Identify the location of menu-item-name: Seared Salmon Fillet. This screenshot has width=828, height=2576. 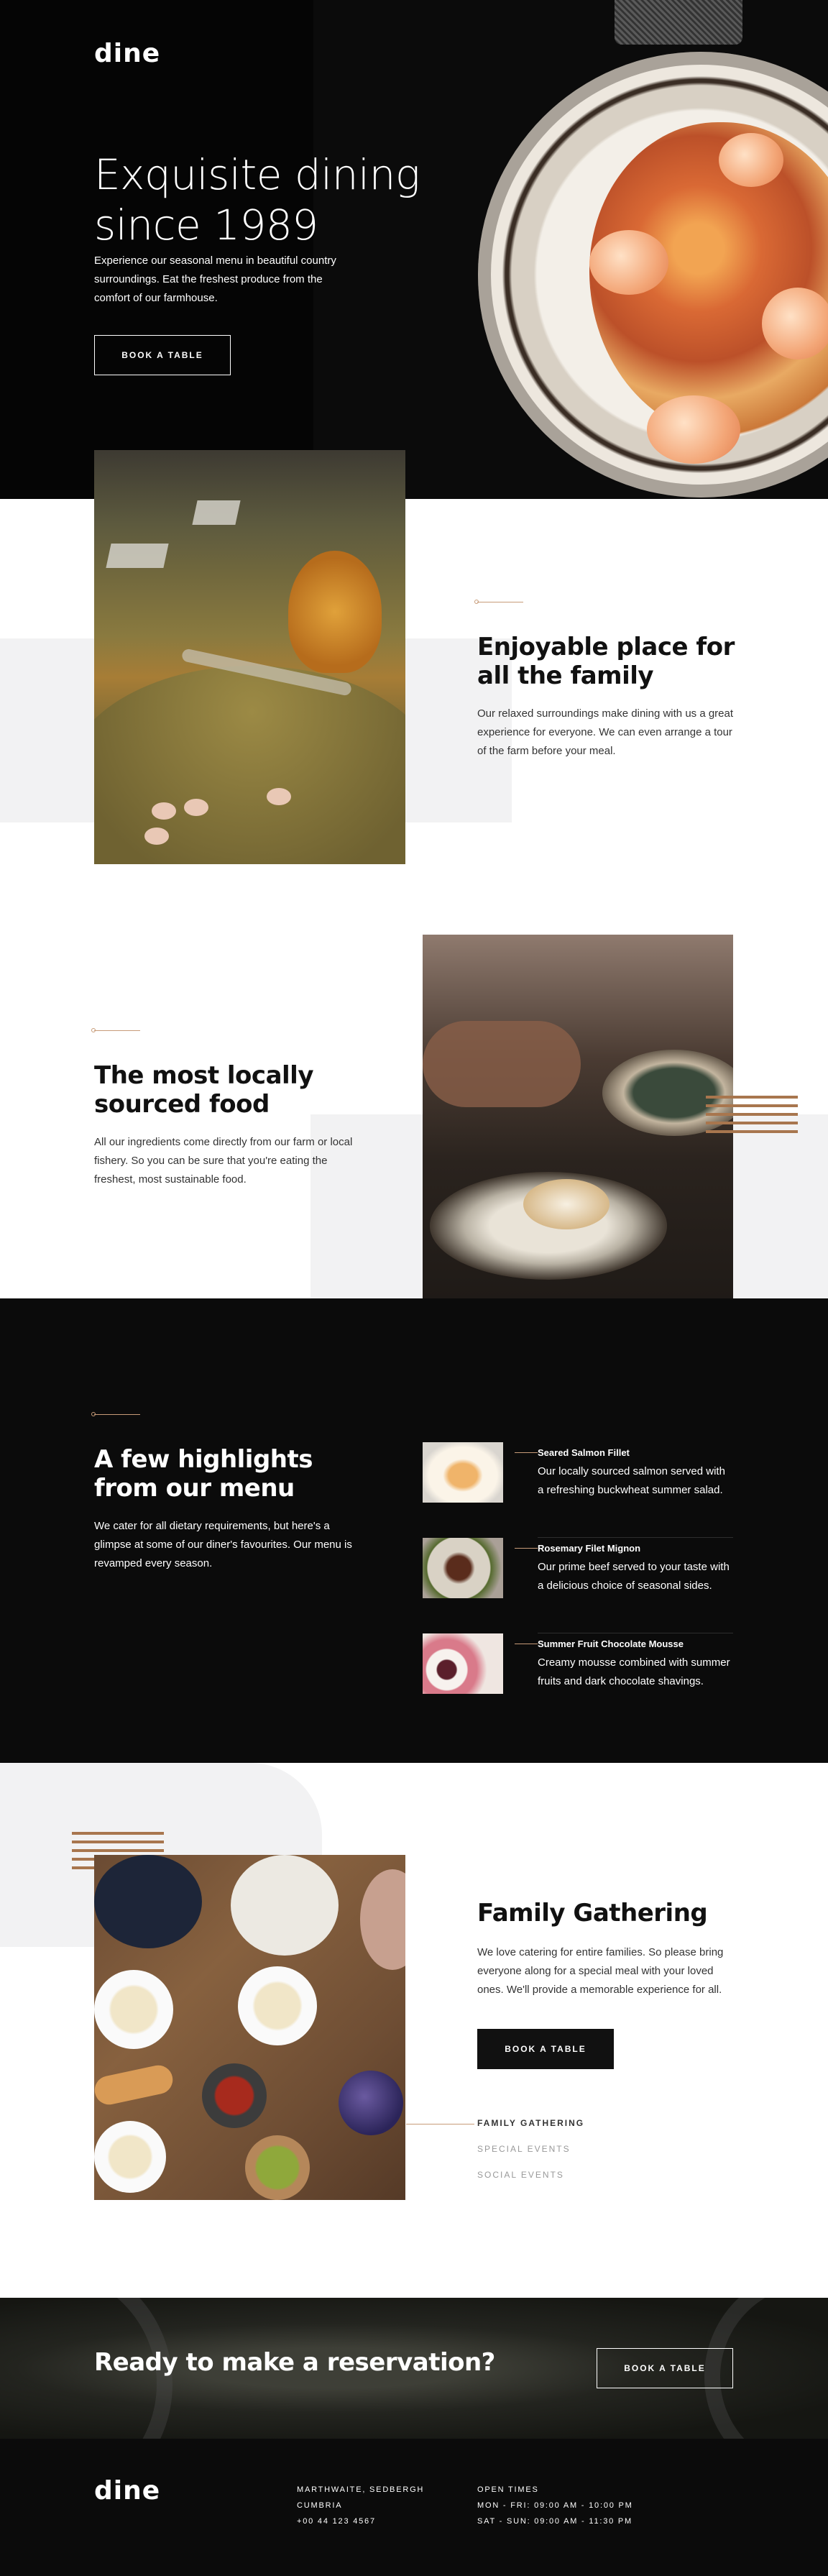
(584, 1452).